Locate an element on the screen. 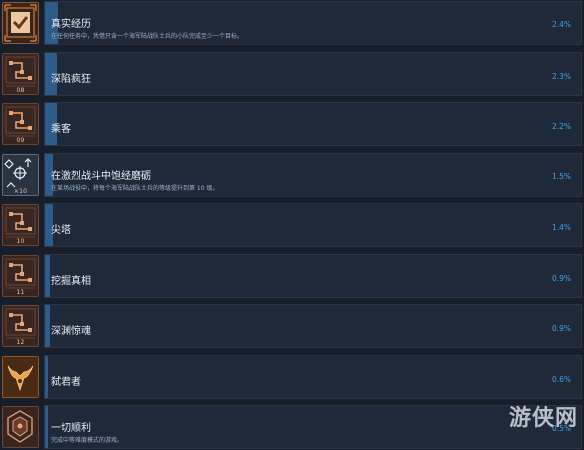 Image resolution: width=584 pixels, height=450 pixels. unlock-percentage: 2.4% is located at coordinates (561, 24).